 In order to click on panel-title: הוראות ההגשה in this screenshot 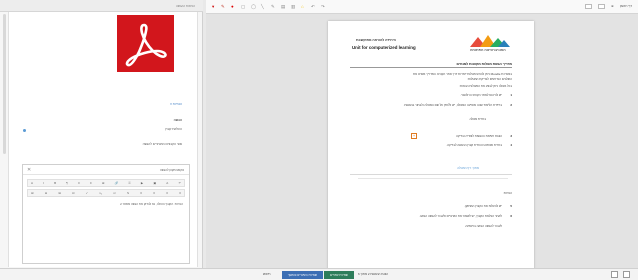, I will do `click(185, 6)`.